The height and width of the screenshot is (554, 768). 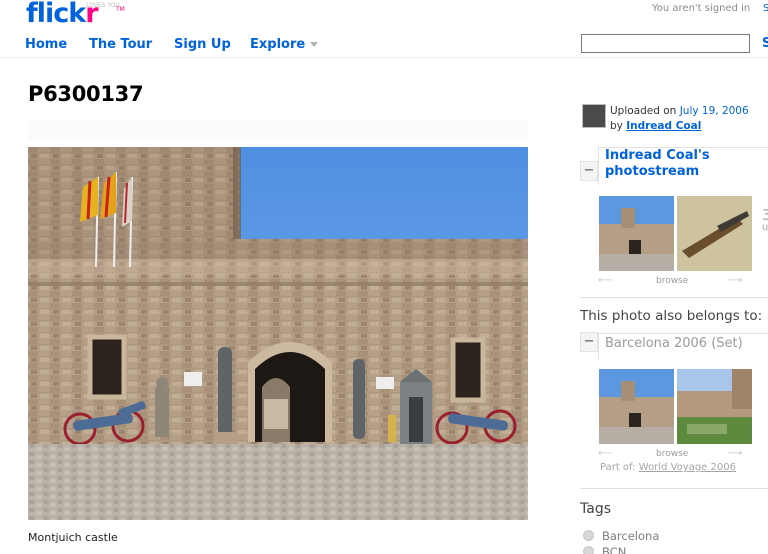 What do you see at coordinates (278, 130) in the screenshot?
I see `title-strip` at bounding box center [278, 130].